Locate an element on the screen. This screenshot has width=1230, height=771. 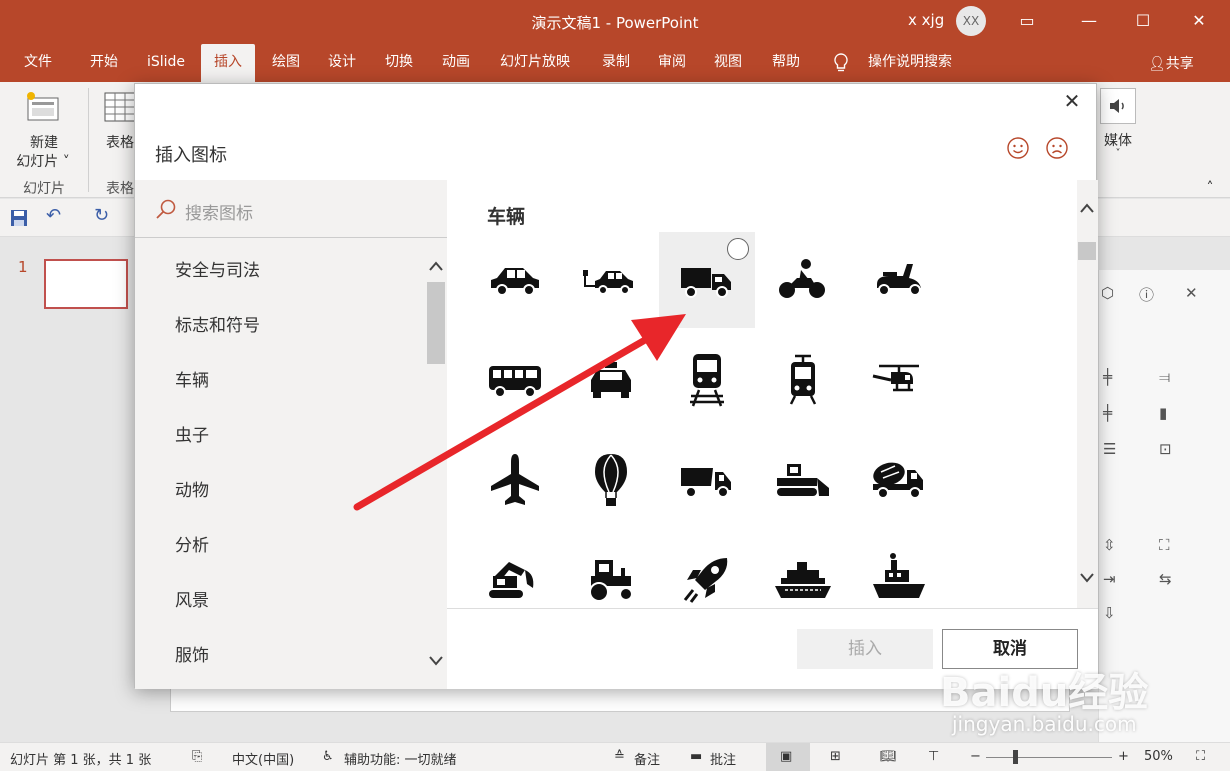
group-icon: ⊡ is located at coordinates (1165, 449).